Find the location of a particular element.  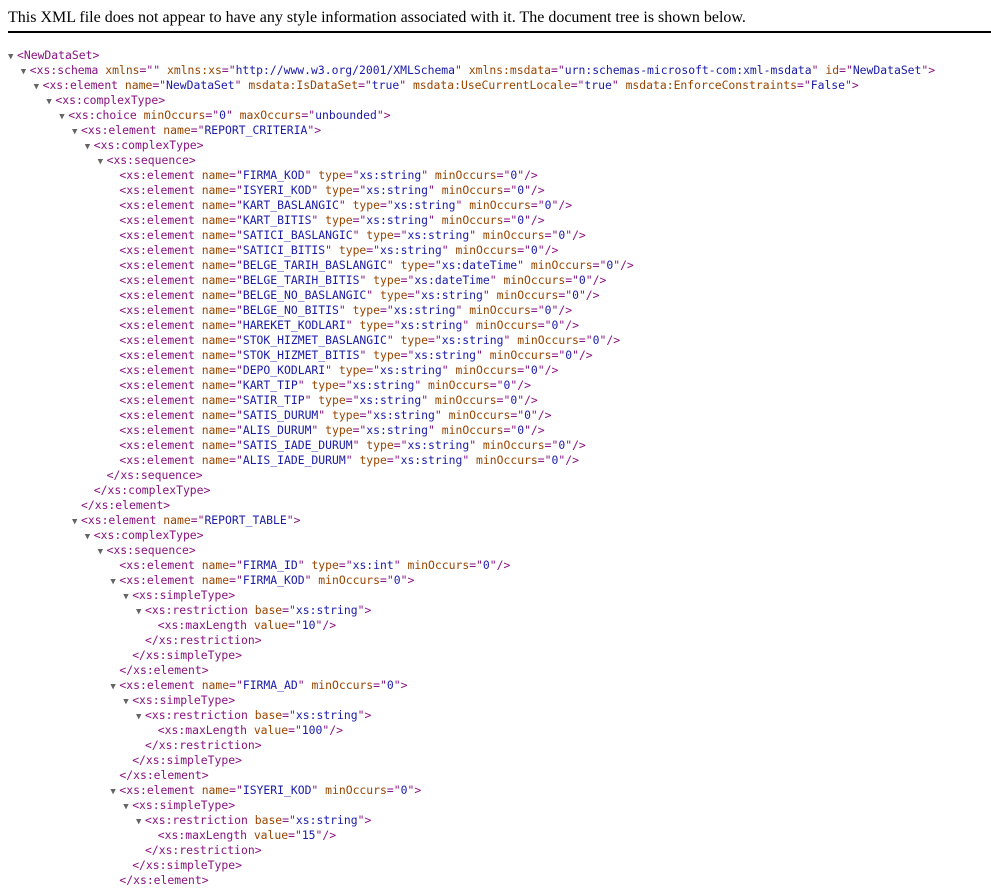

xml-tree-line: </xs:element> is located at coordinates (495, 670).